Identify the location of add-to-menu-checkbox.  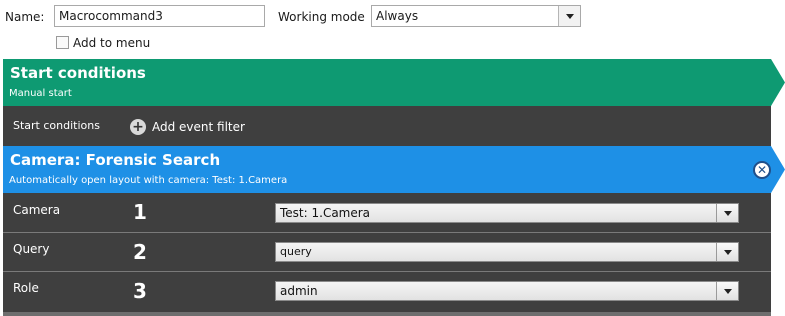
(62, 42).